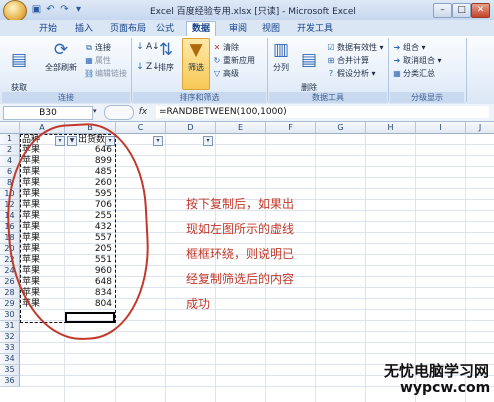 Image resolution: width=494 pixels, height=402 pixels. I want to click on link-icon: ⛓, so click(89, 73).